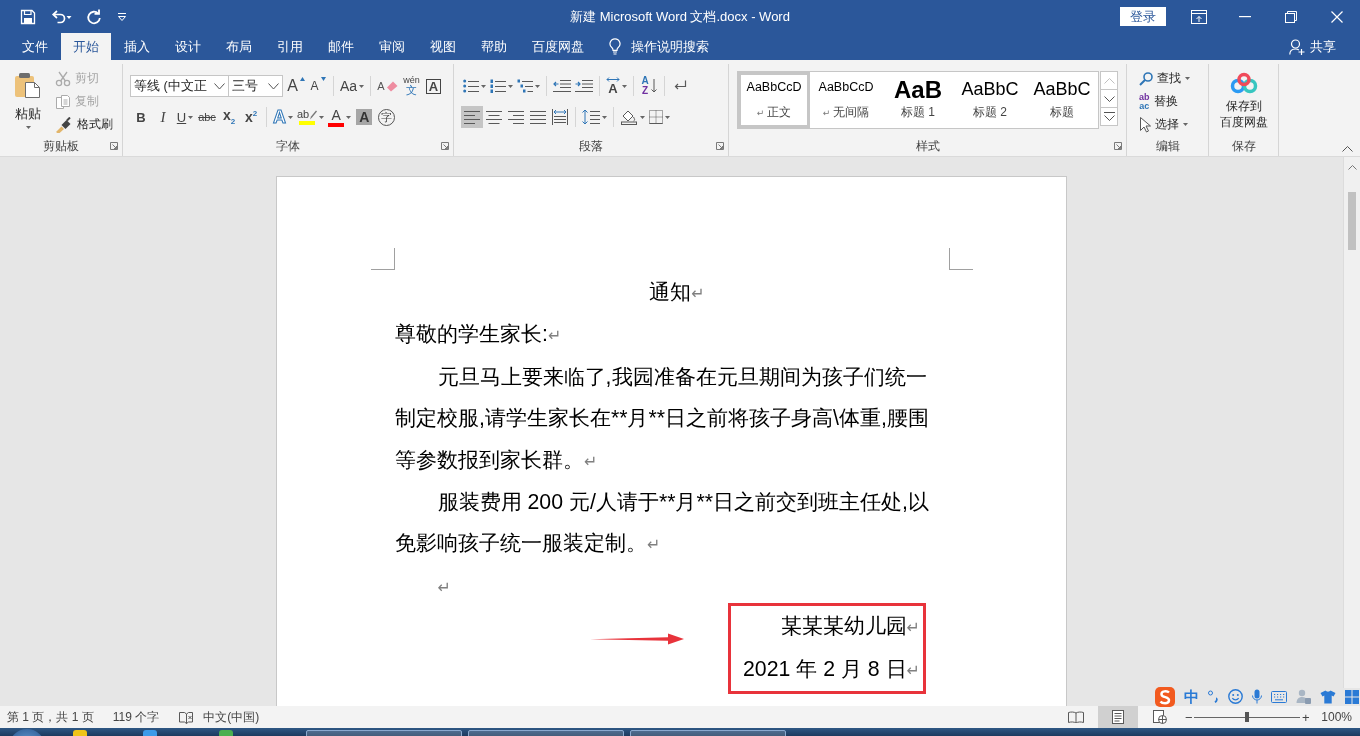 The height and width of the screenshot is (736, 1360). What do you see at coordinates (255, 86) in the screenshot?
I see `font-size-field: 三号` at bounding box center [255, 86].